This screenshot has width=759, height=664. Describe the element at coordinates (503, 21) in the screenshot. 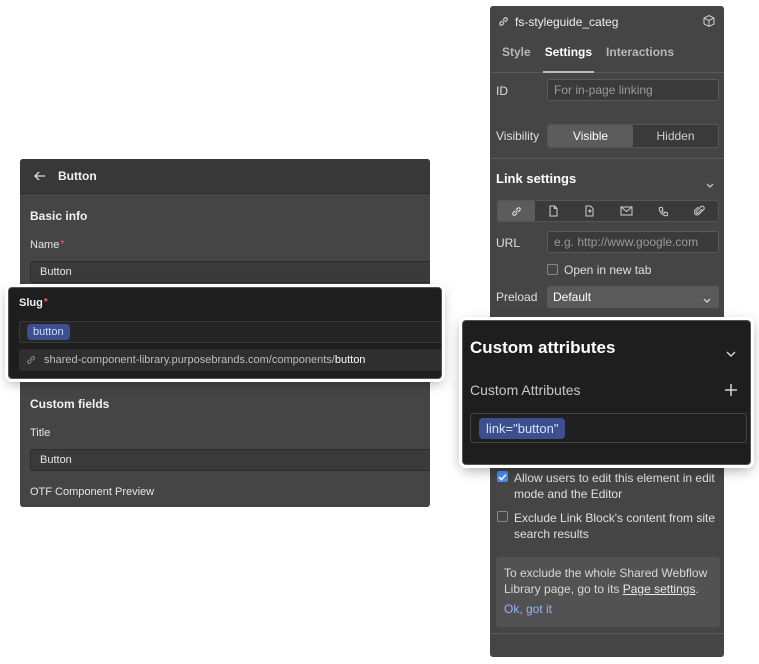

I see `link-block-icon` at that location.